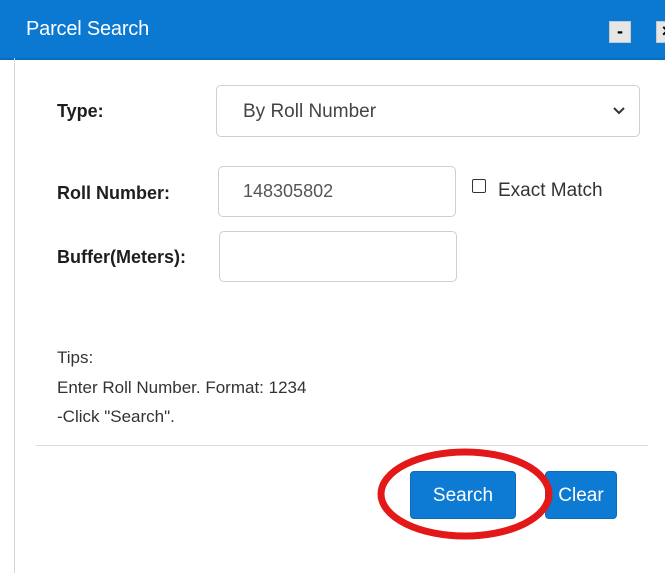  I want to click on exact-match-checkbox, so click(479, 186).